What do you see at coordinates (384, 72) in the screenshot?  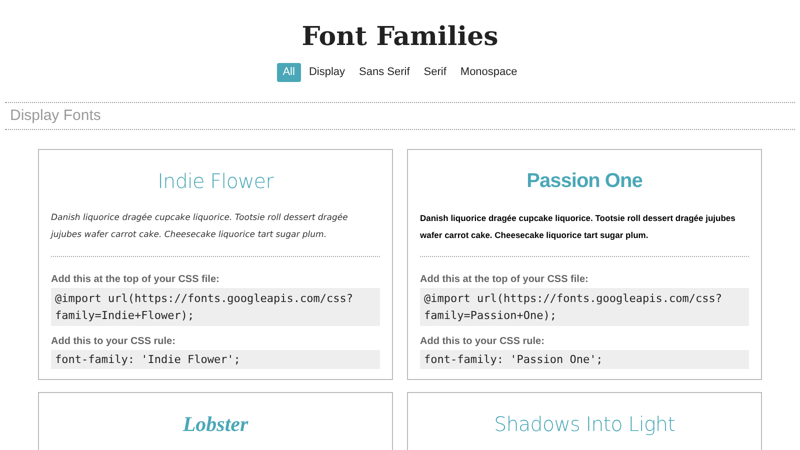 I see `filter-tab: Sans Serif` at bounding box center [384, 72].